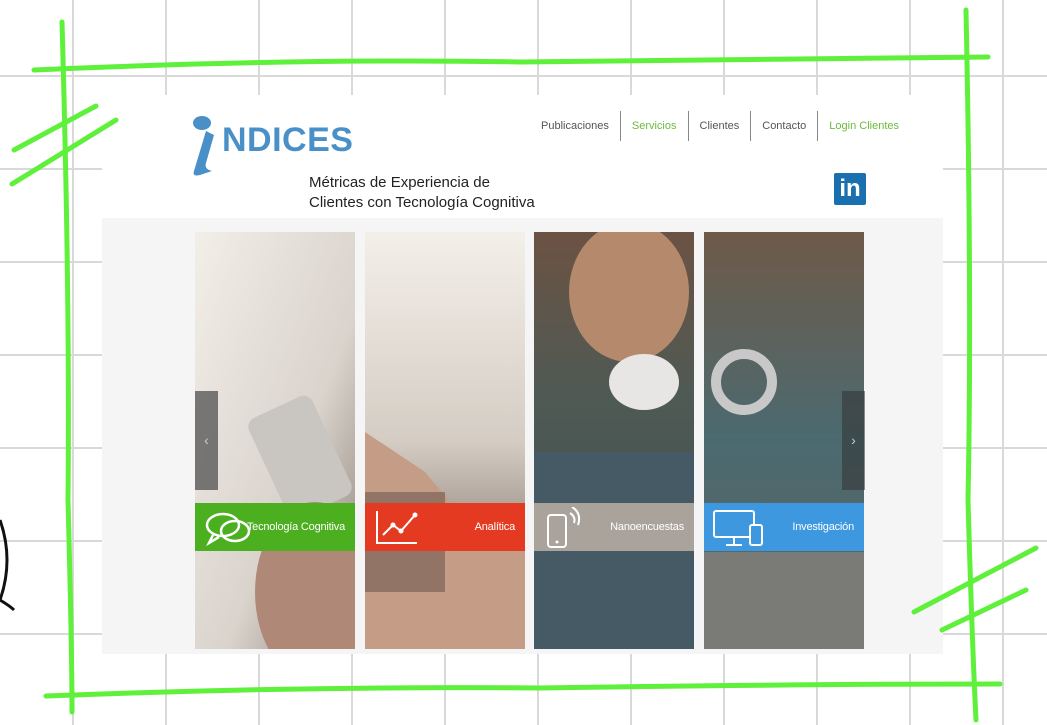  Describe the element at coordinates (206, 440) in the screenshot. I see `slider-prev-button: ‹` at that location.